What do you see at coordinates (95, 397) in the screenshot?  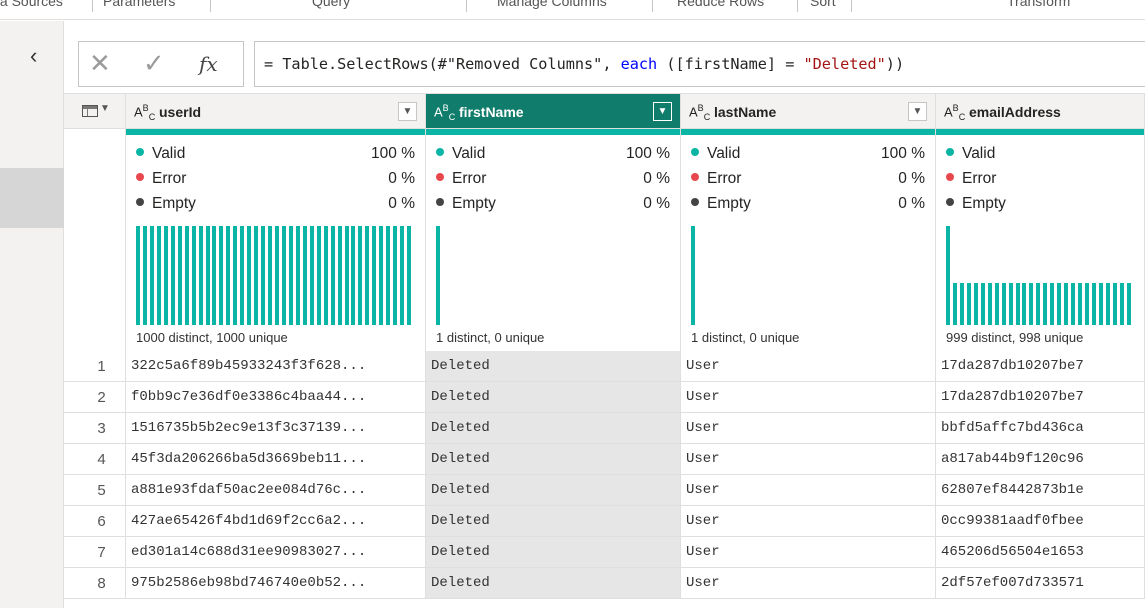 I see `row-number: 2` at bounding box center [95, 397].